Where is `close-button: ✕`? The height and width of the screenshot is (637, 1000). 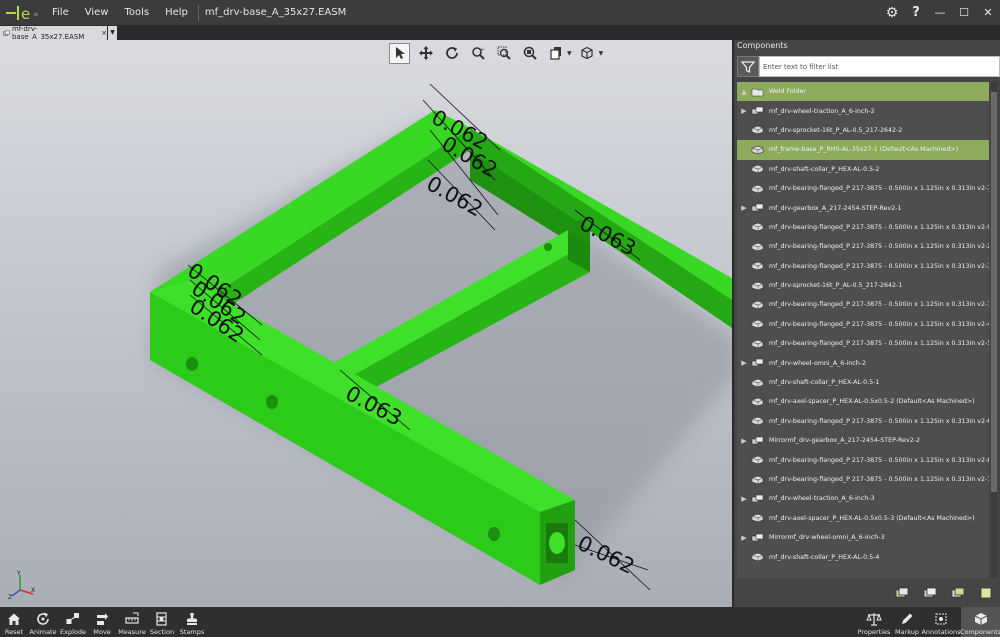 close-button: ✕ is located at coordinates (988, 12).